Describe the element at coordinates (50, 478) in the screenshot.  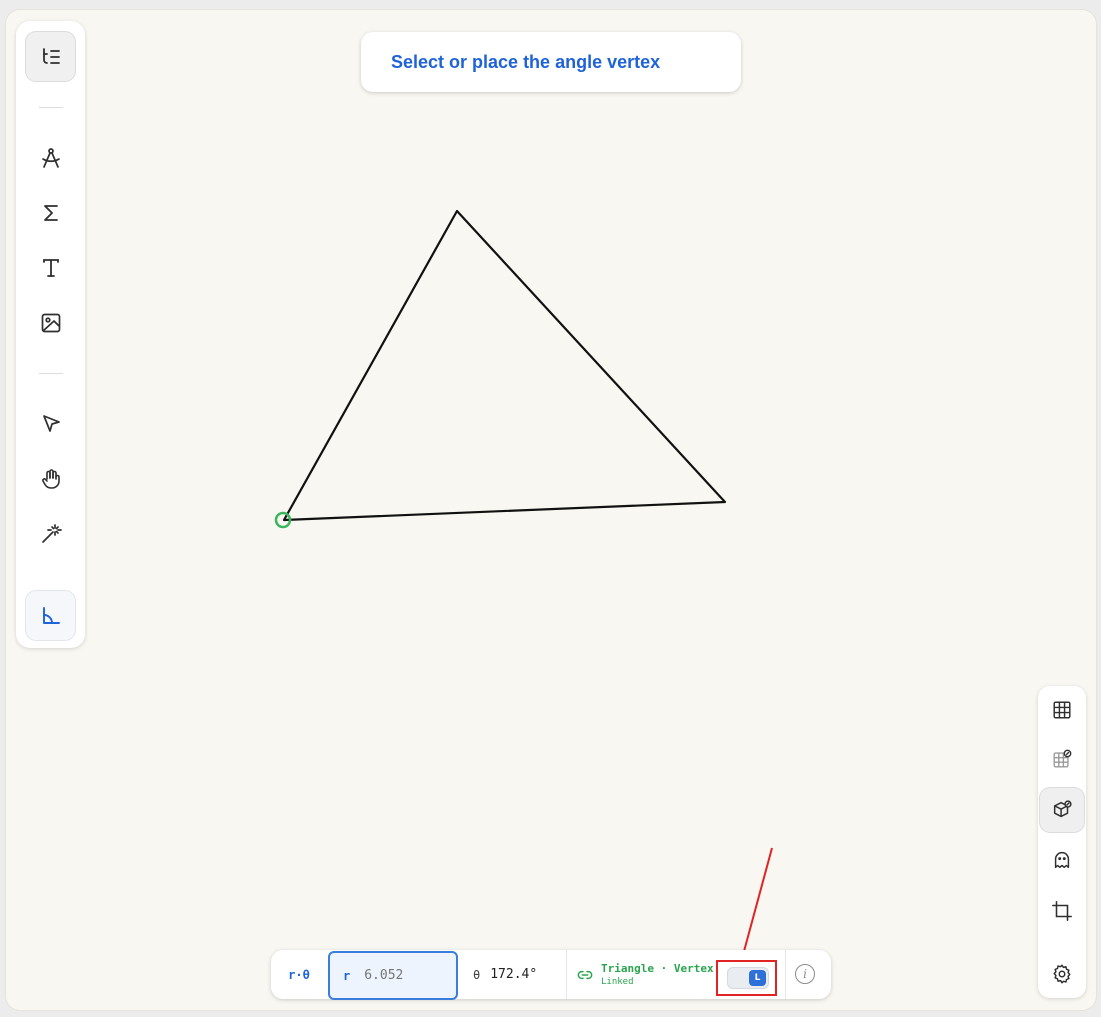
I see `hand-icon` at that location.